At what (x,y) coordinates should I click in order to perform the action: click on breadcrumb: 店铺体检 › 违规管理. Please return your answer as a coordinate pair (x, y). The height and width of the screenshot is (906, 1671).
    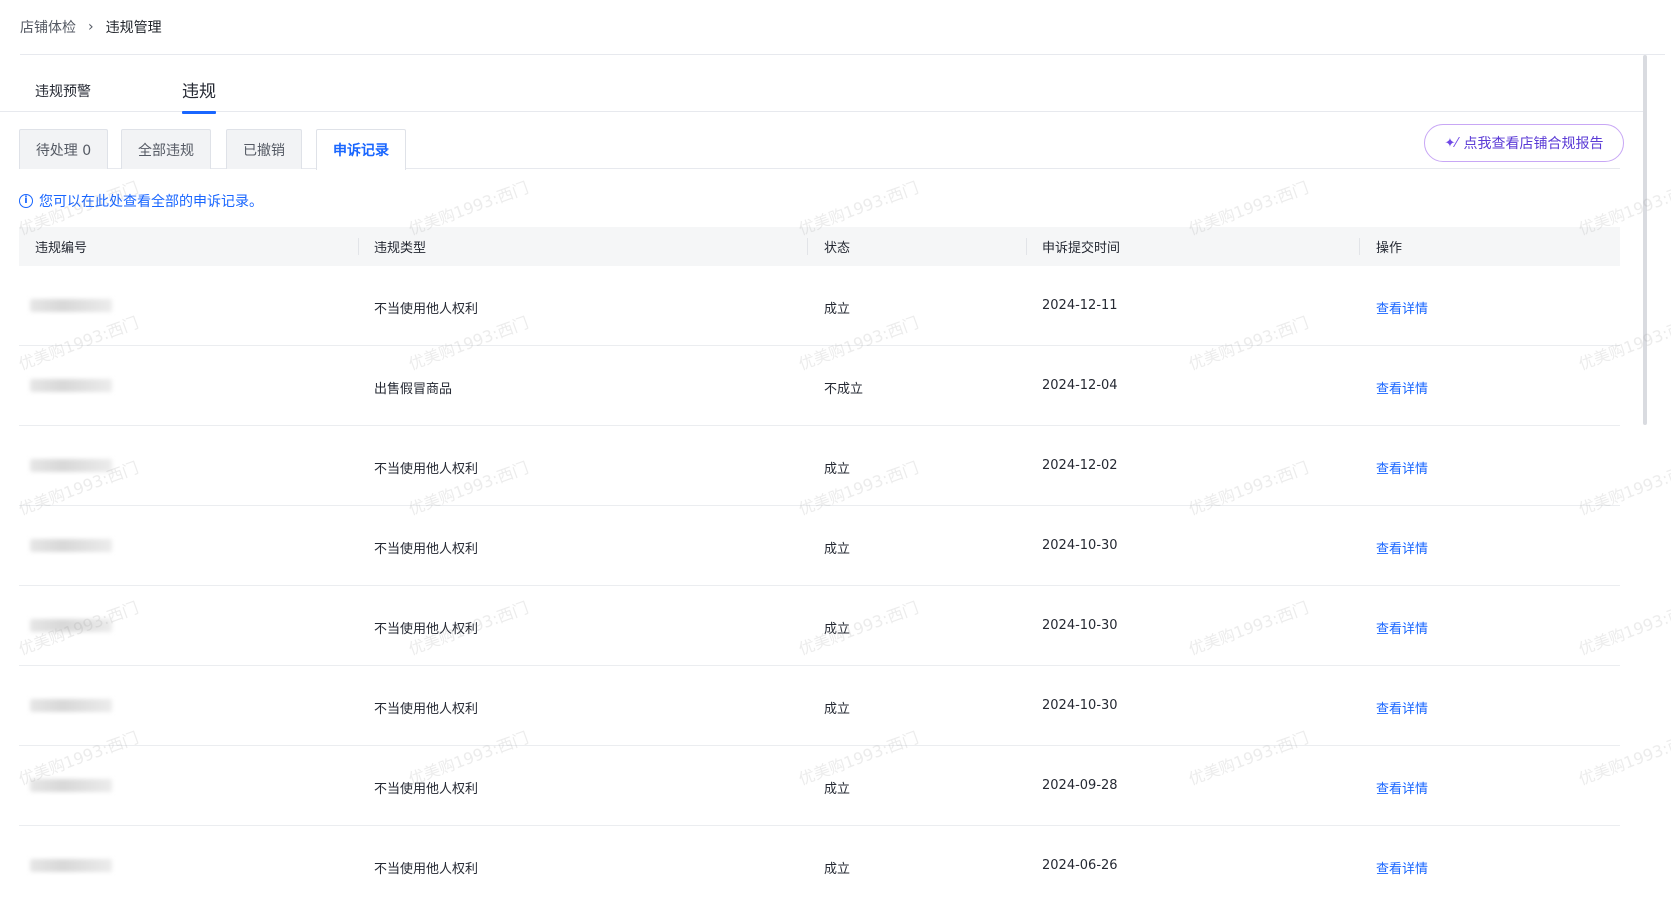
    Looking at the image, I should click on (842, 27).